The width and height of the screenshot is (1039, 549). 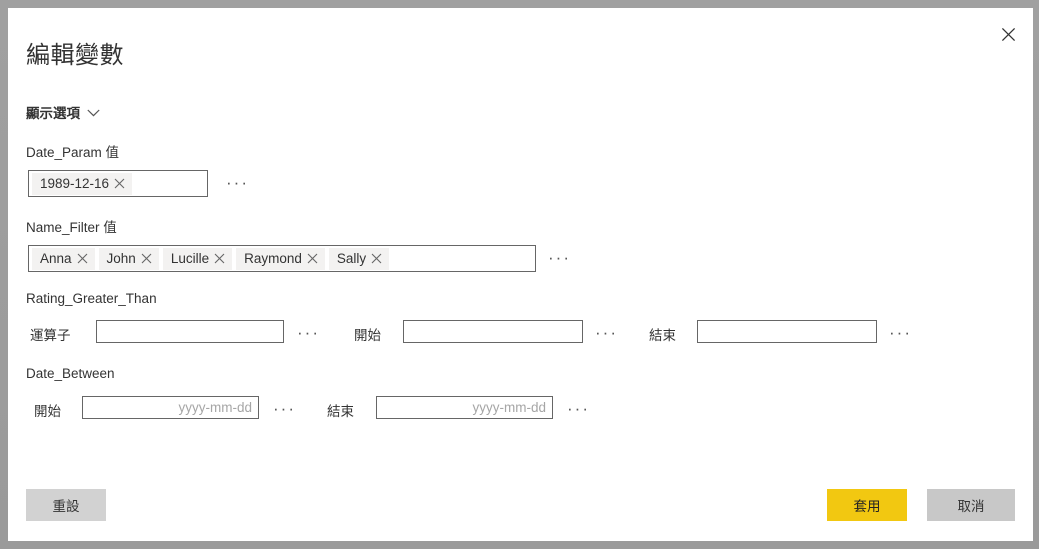 I want to click on filter-tag: Lucille, so click(x=197, y=258).